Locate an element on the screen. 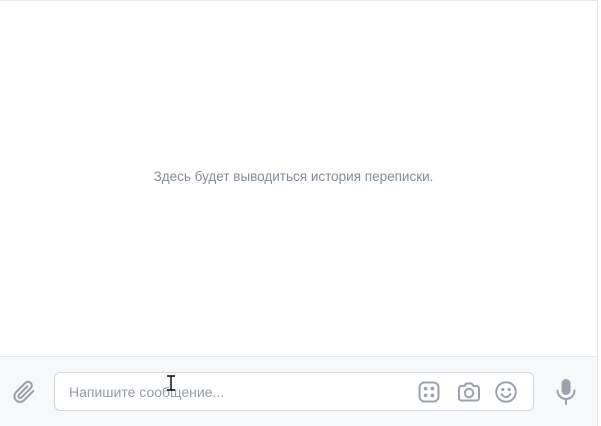  text-cursor-icon is located at coordinates (171, 383).